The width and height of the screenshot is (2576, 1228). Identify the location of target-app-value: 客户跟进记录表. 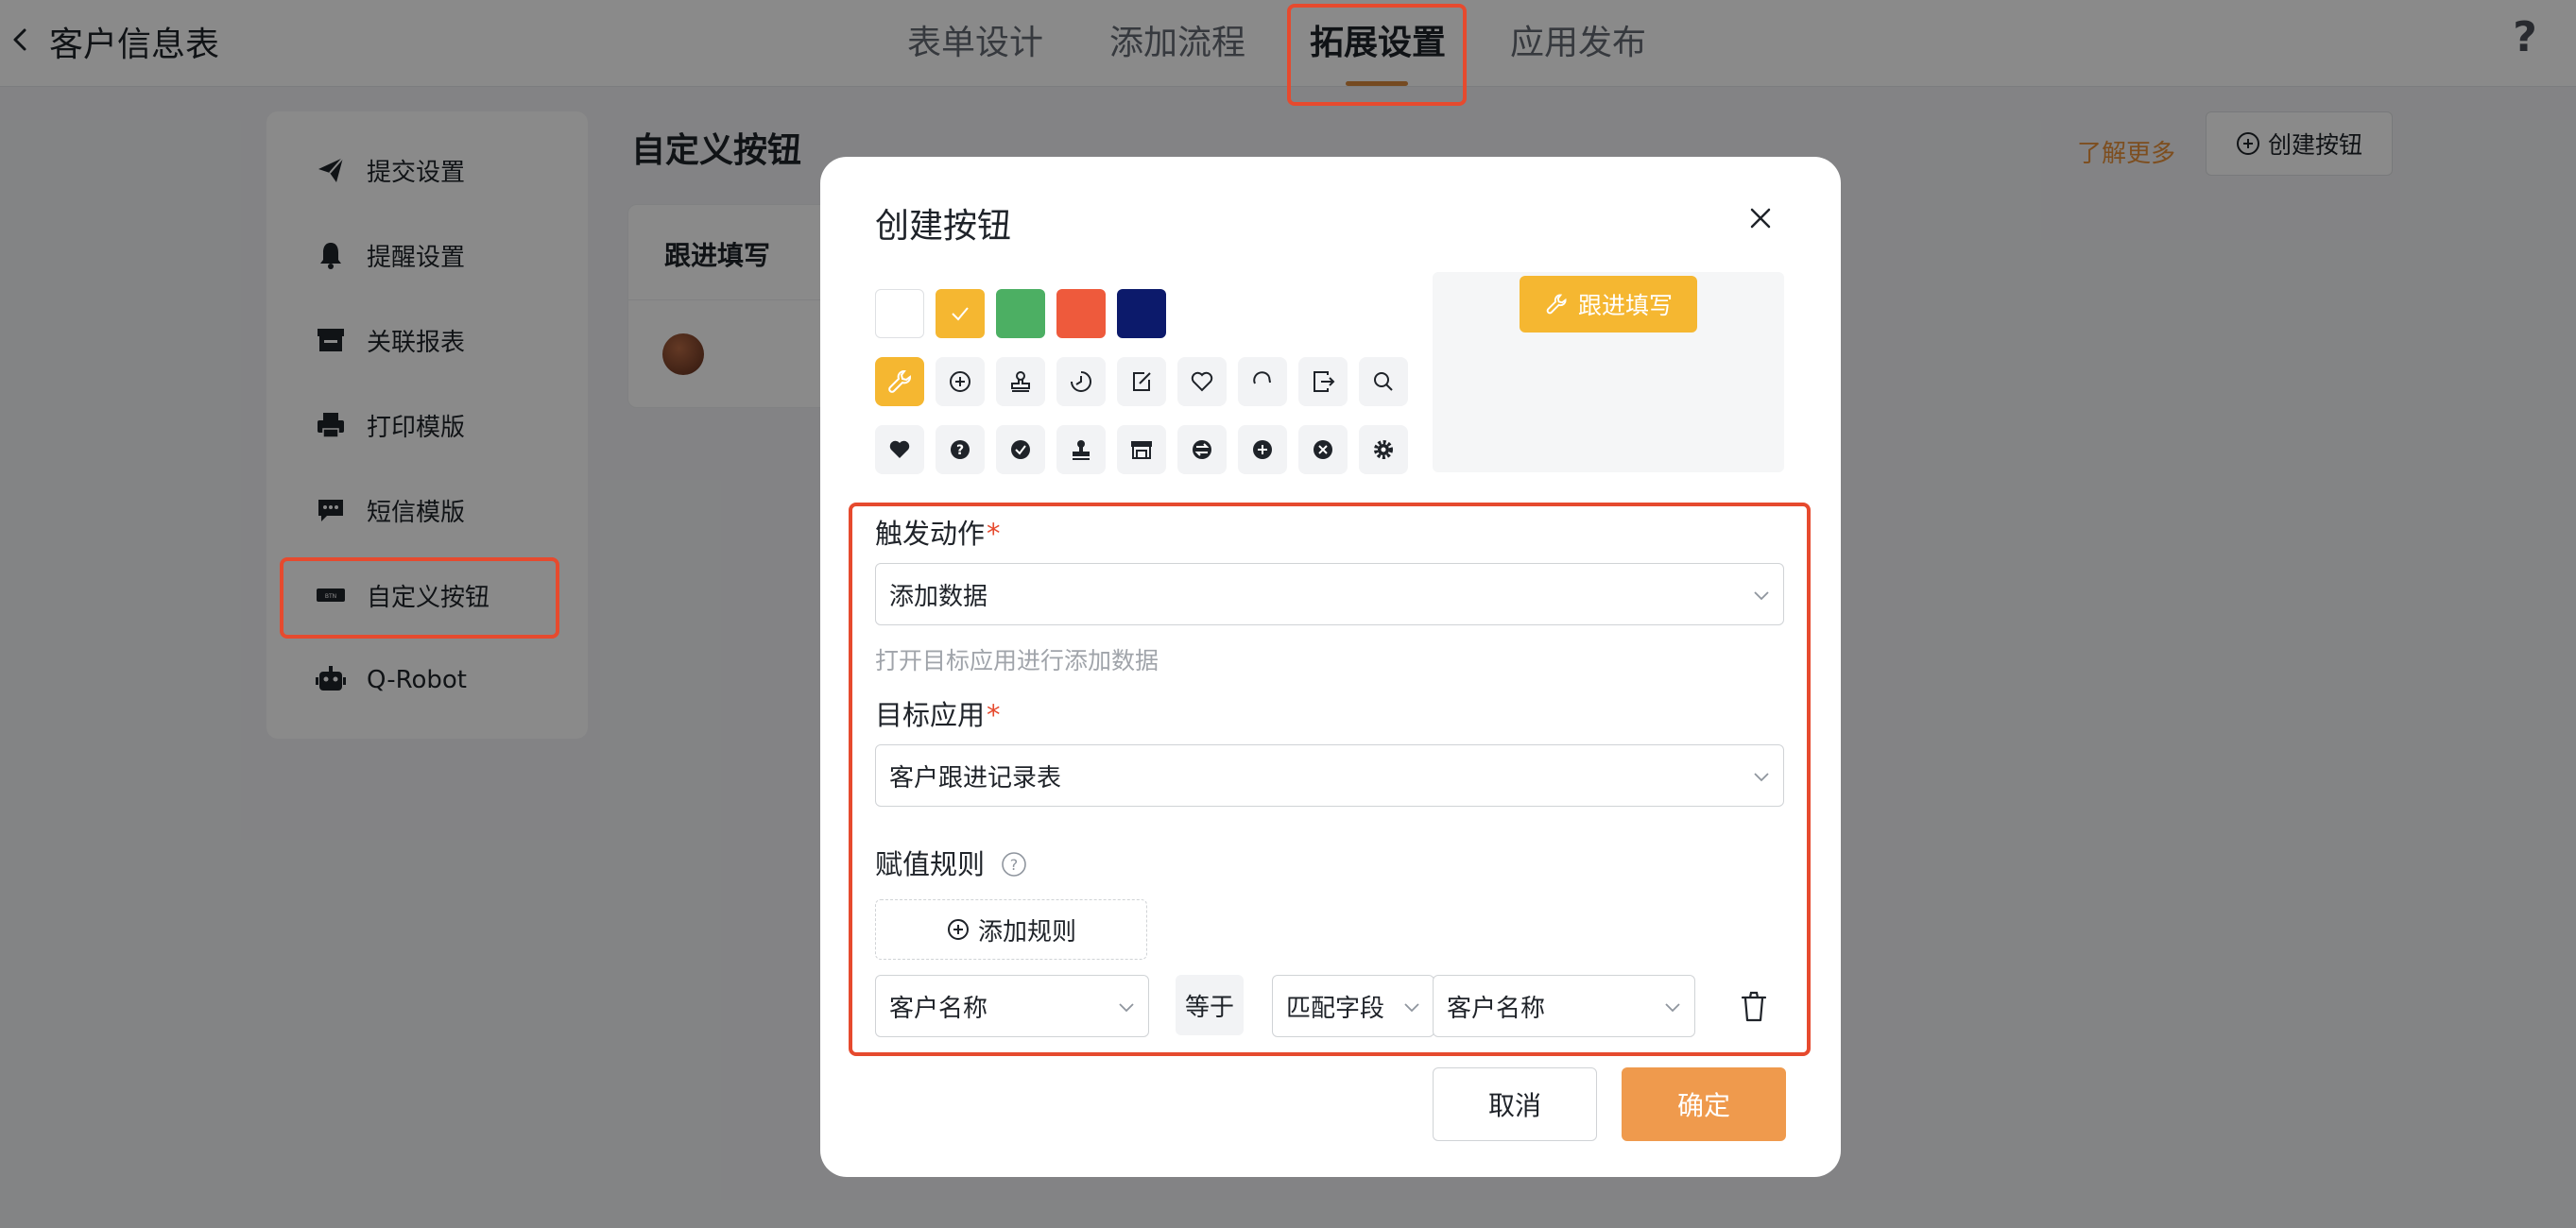
(975, 778).